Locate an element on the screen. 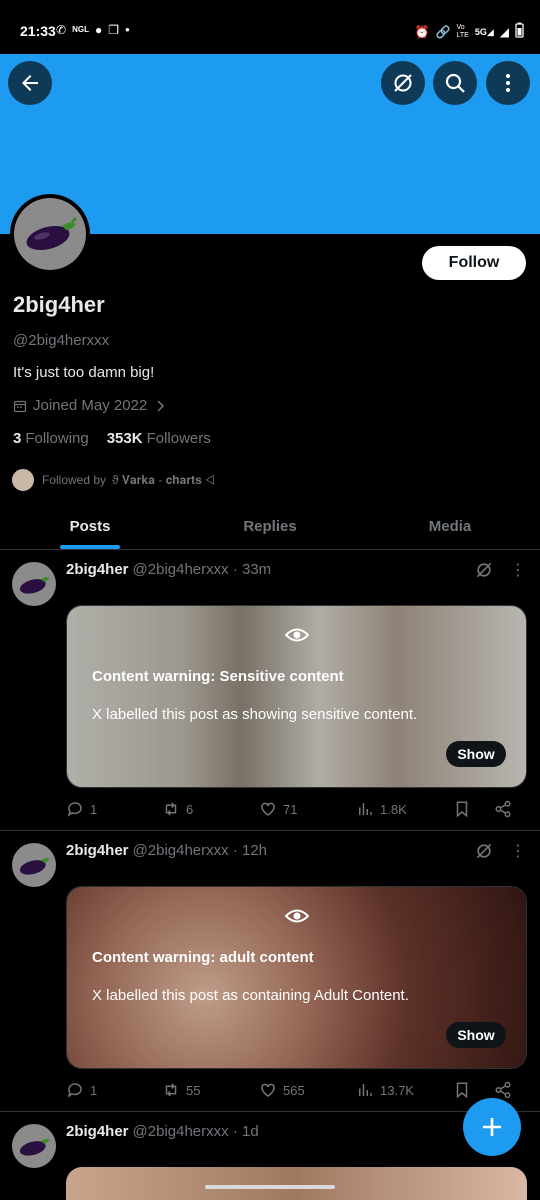  profile-name: 2big4her is located at coordinates (59, 304).